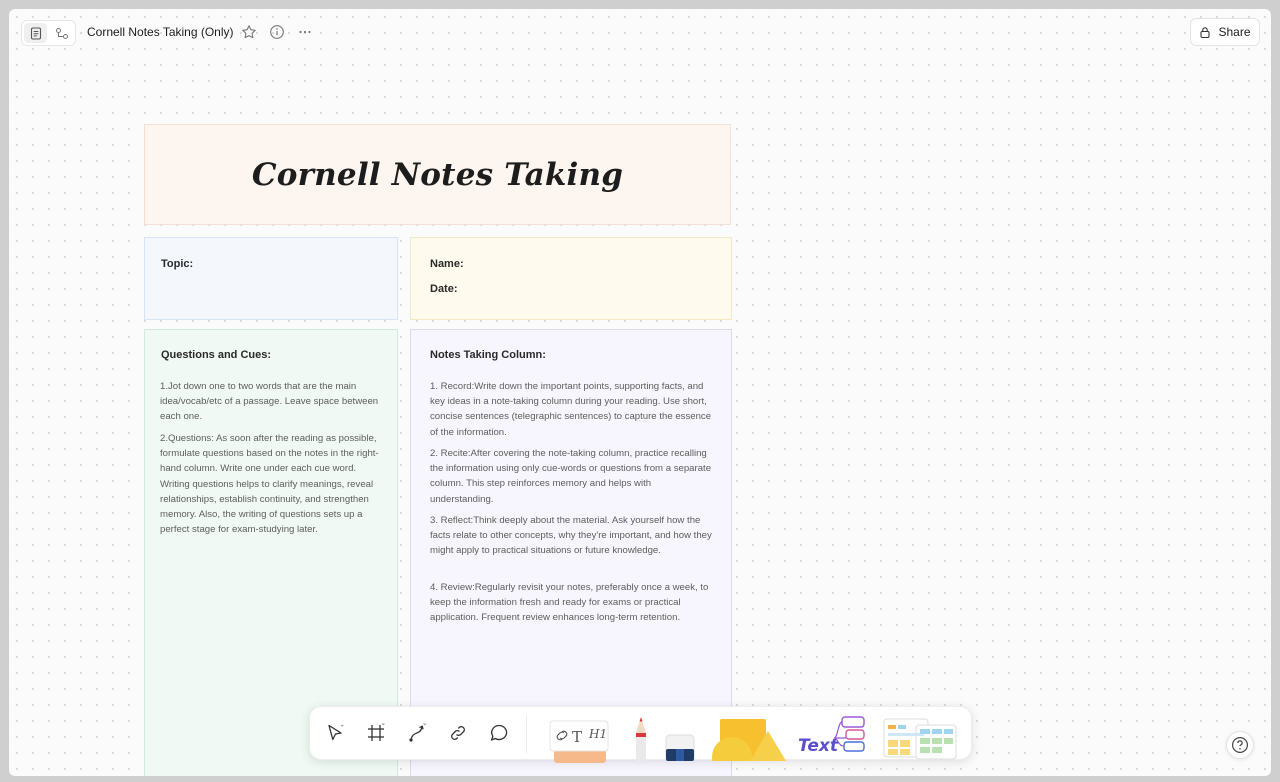 Image resolution: width=1280 pixels, height=782 pixels. What do you see at coordinates (577, 737) in the screenshot?
I see `svg-text: T` at bounding box center [577, 737].